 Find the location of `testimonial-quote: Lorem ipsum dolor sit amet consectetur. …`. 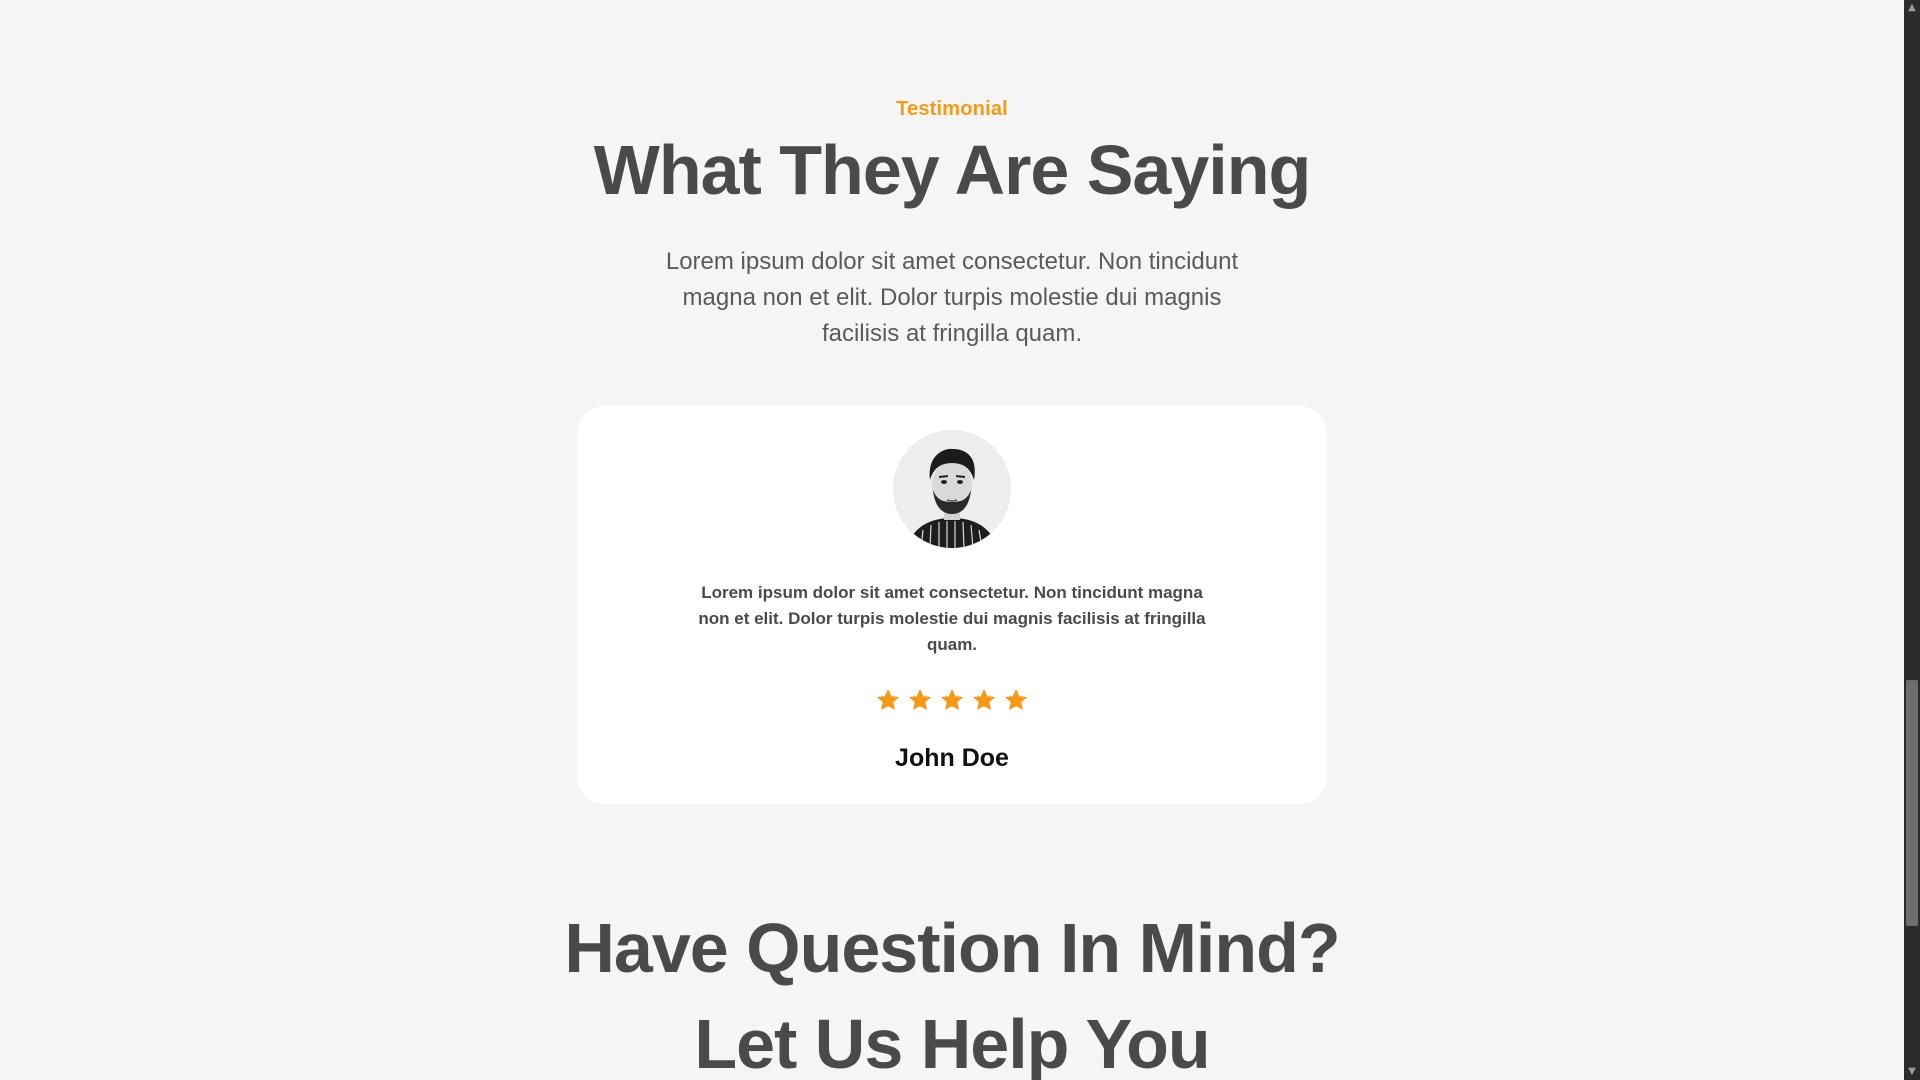

testimonial-quote: Lorem ipsum dolor sit amet consectetur. … is located at coordinates (952, 618).